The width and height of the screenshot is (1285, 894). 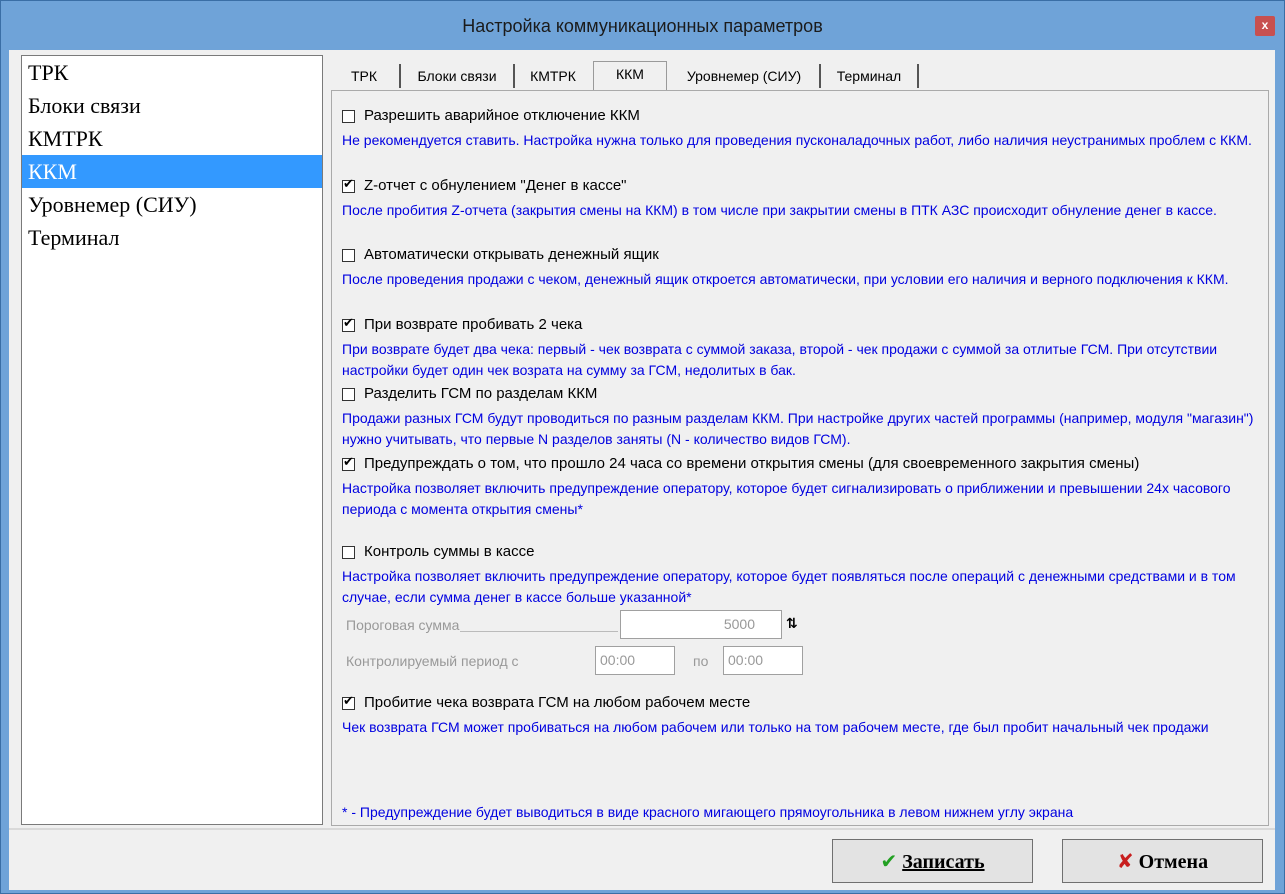 I want to click on sidebar-item-level-gauge: Уровнемер (СИУ), so click(x=172, y=204).